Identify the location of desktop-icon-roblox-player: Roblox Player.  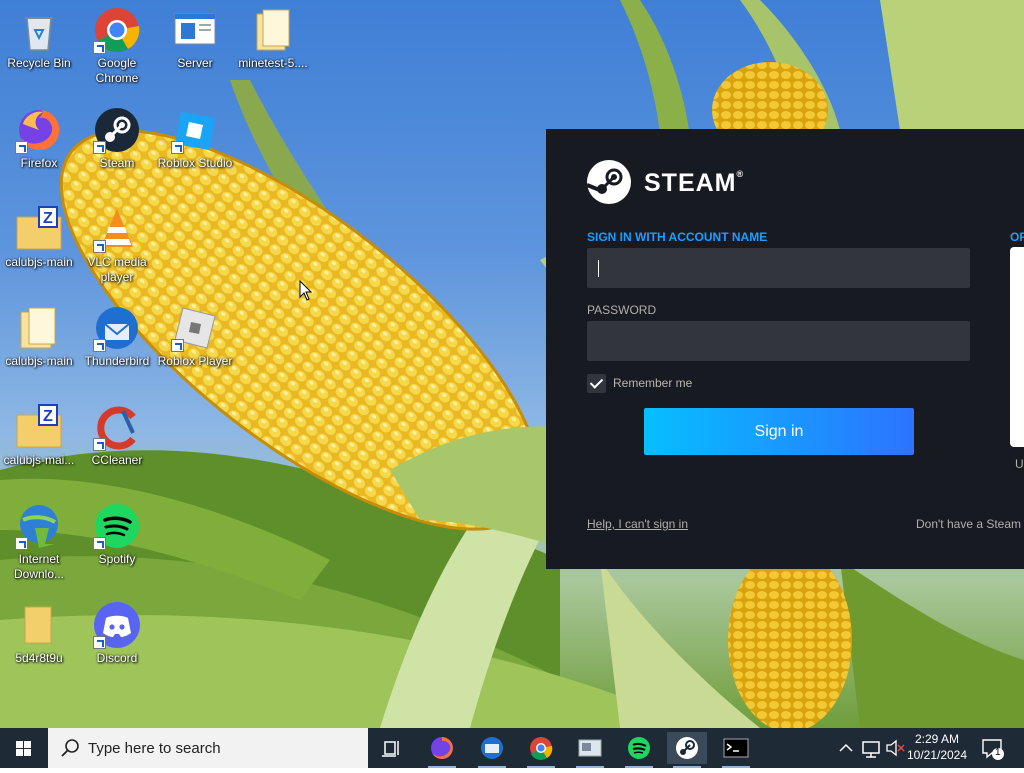
(195, 336).